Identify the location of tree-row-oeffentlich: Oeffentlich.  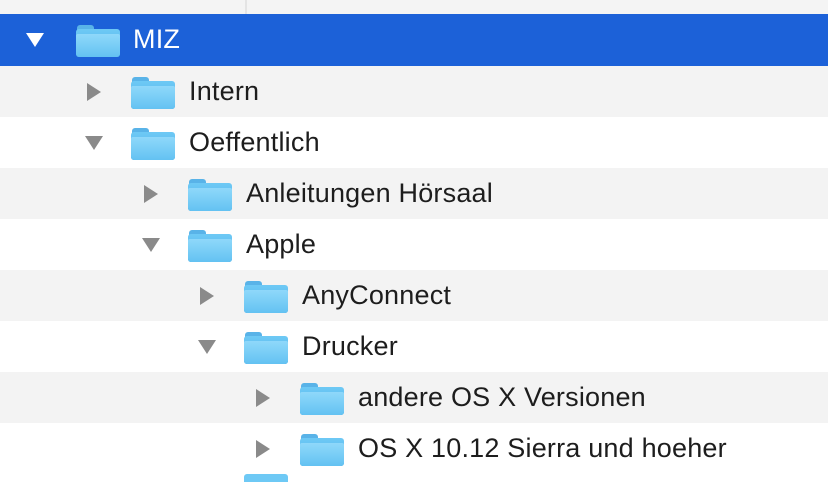
(414, 142).